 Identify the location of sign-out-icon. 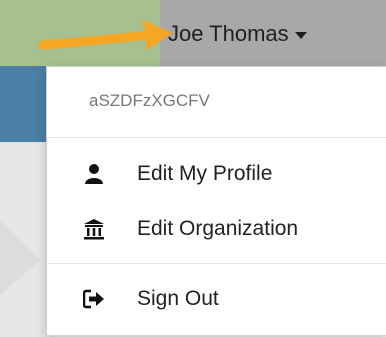
(94, 299).